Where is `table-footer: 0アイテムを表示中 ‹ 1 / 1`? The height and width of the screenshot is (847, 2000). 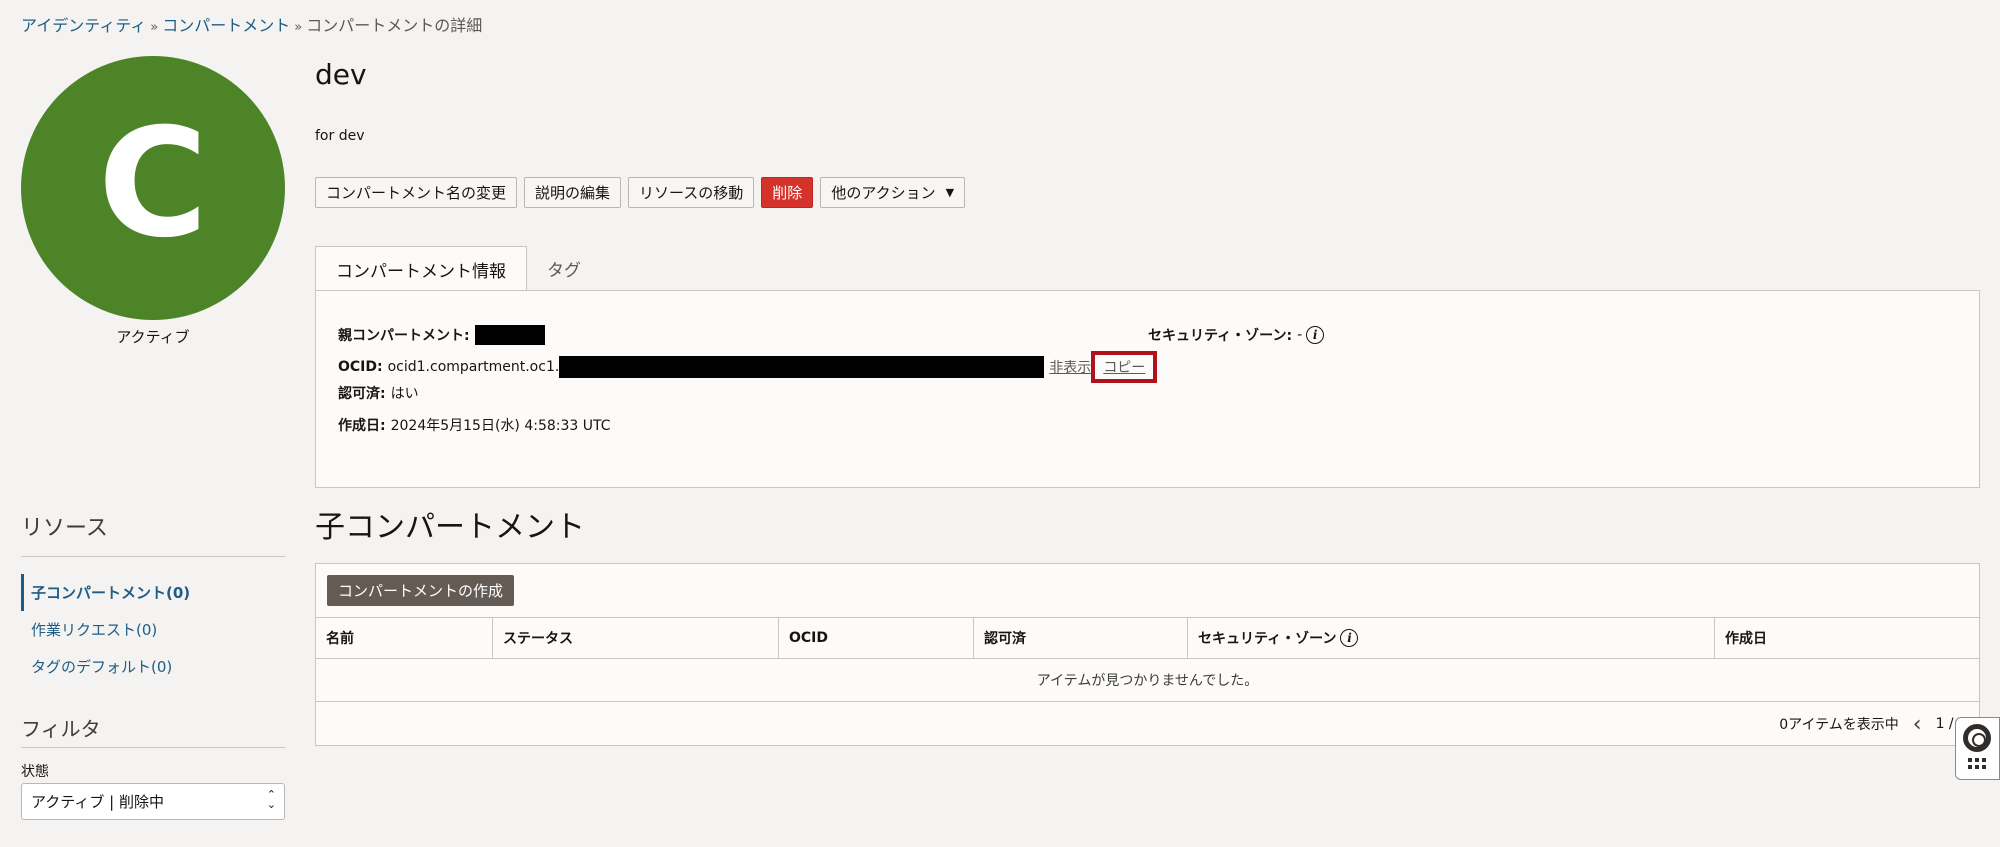
table-footer: 0アイテムを表示中 ‹ 1 / 1 is located at coordinates (1873, 724).